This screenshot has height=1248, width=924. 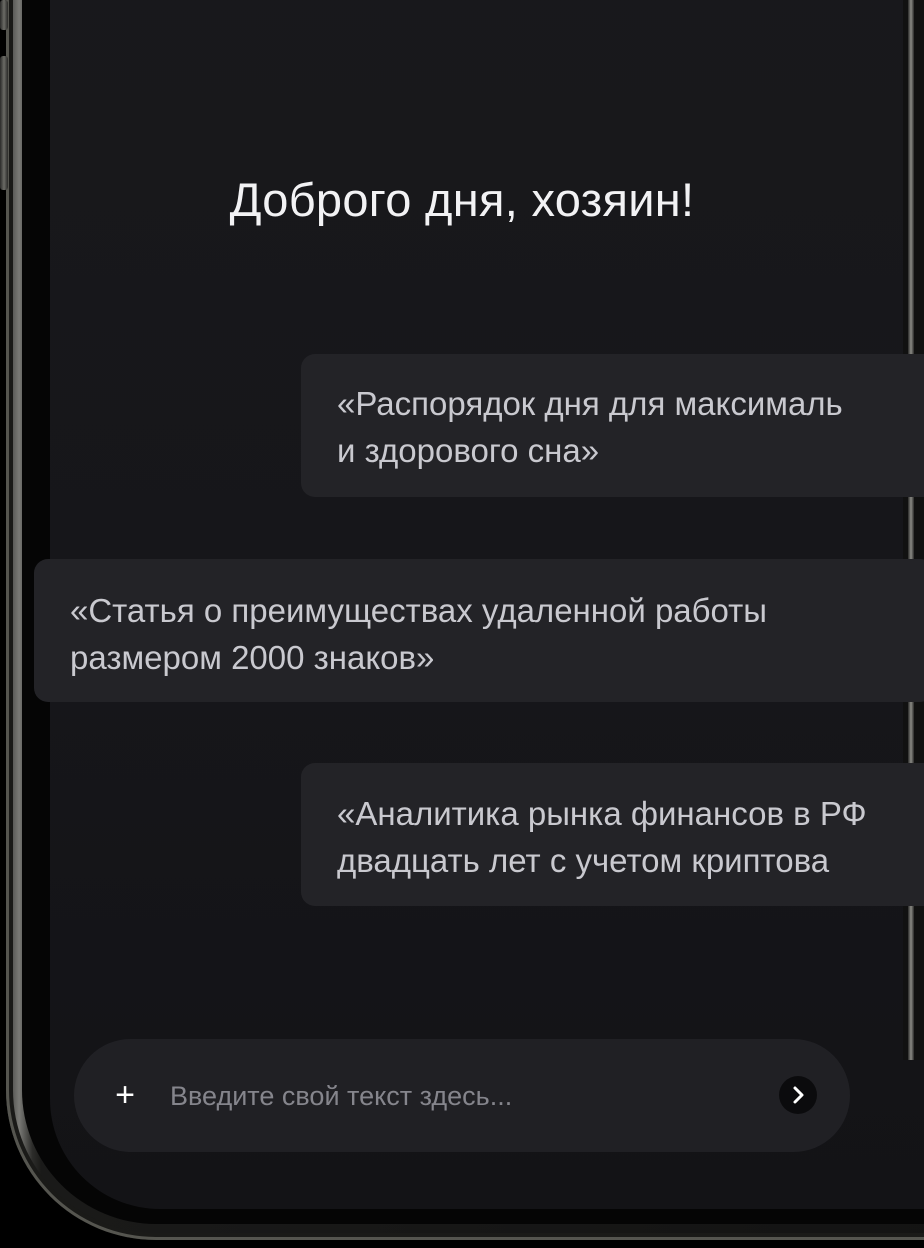 I want to click on send-button, so click(x=798, y=1095).